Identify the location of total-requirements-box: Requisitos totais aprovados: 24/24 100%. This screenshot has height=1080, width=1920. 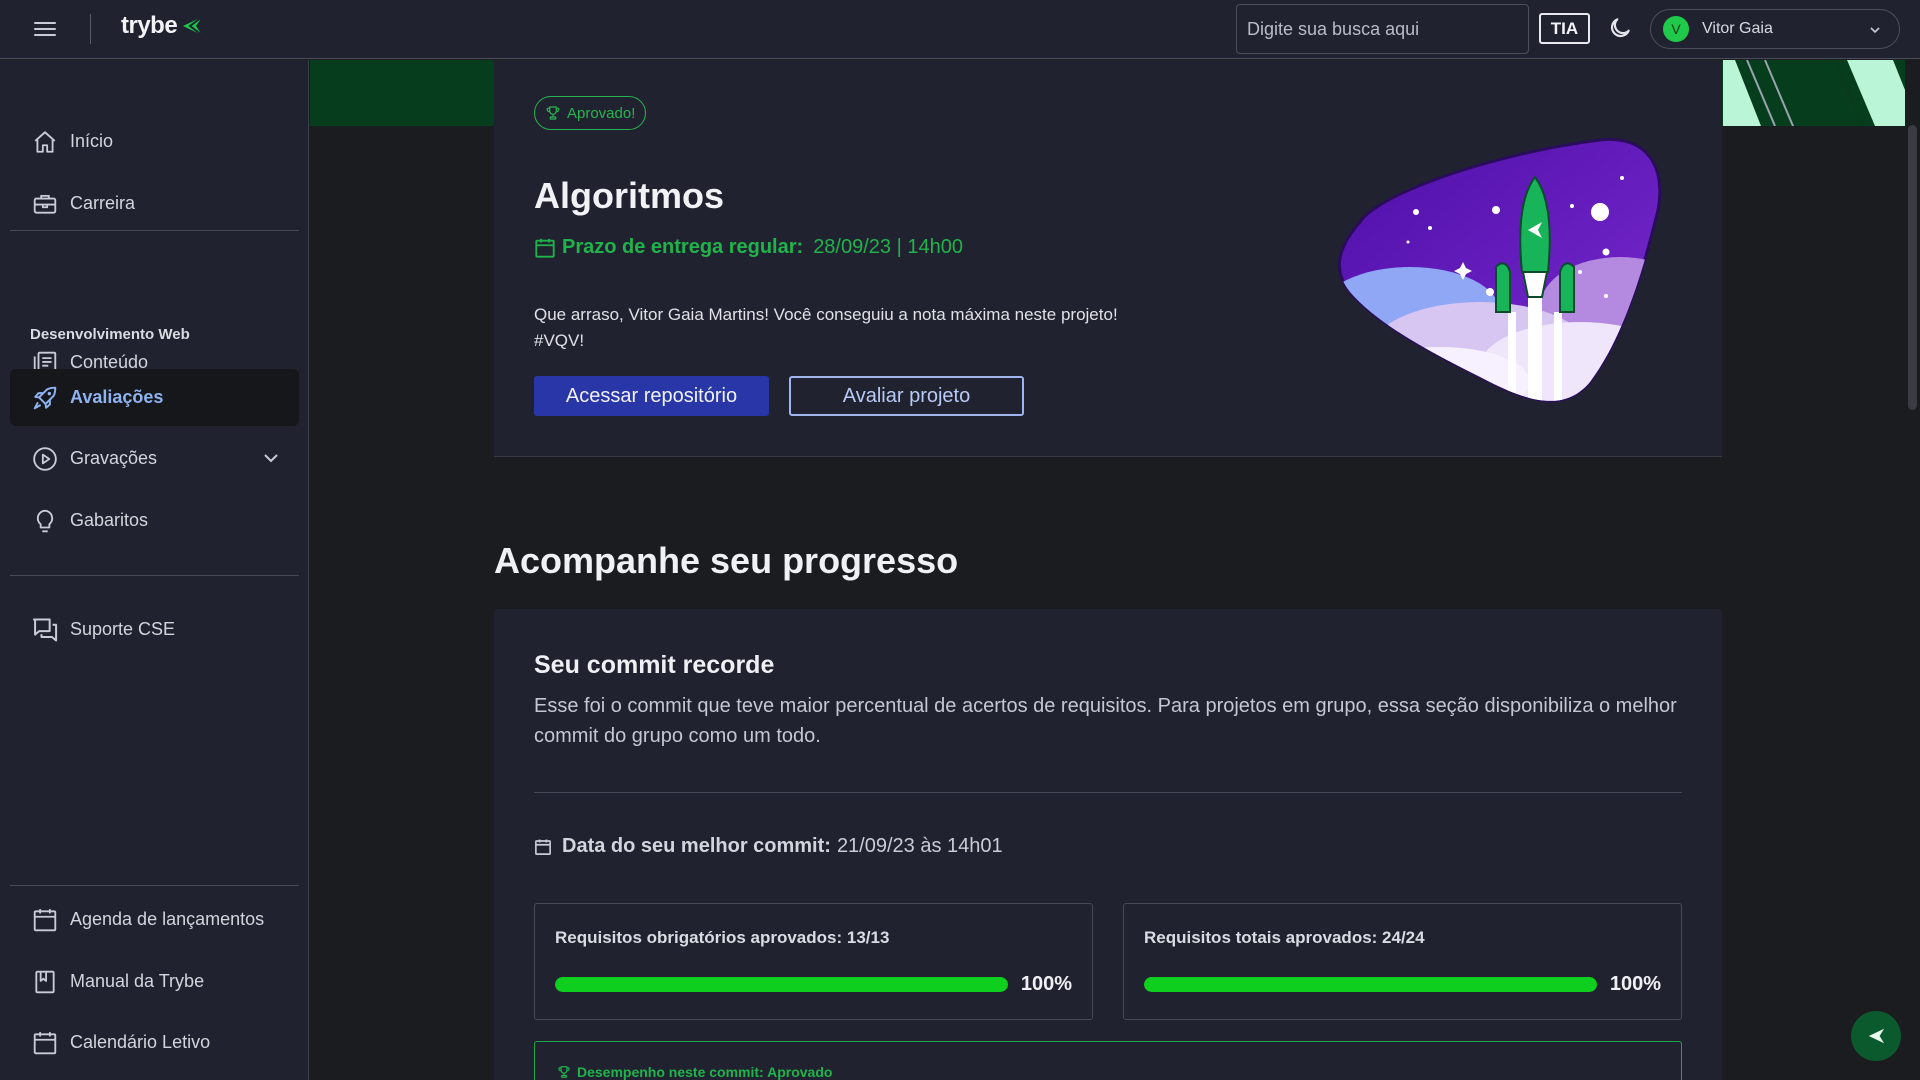
(1402, 961).